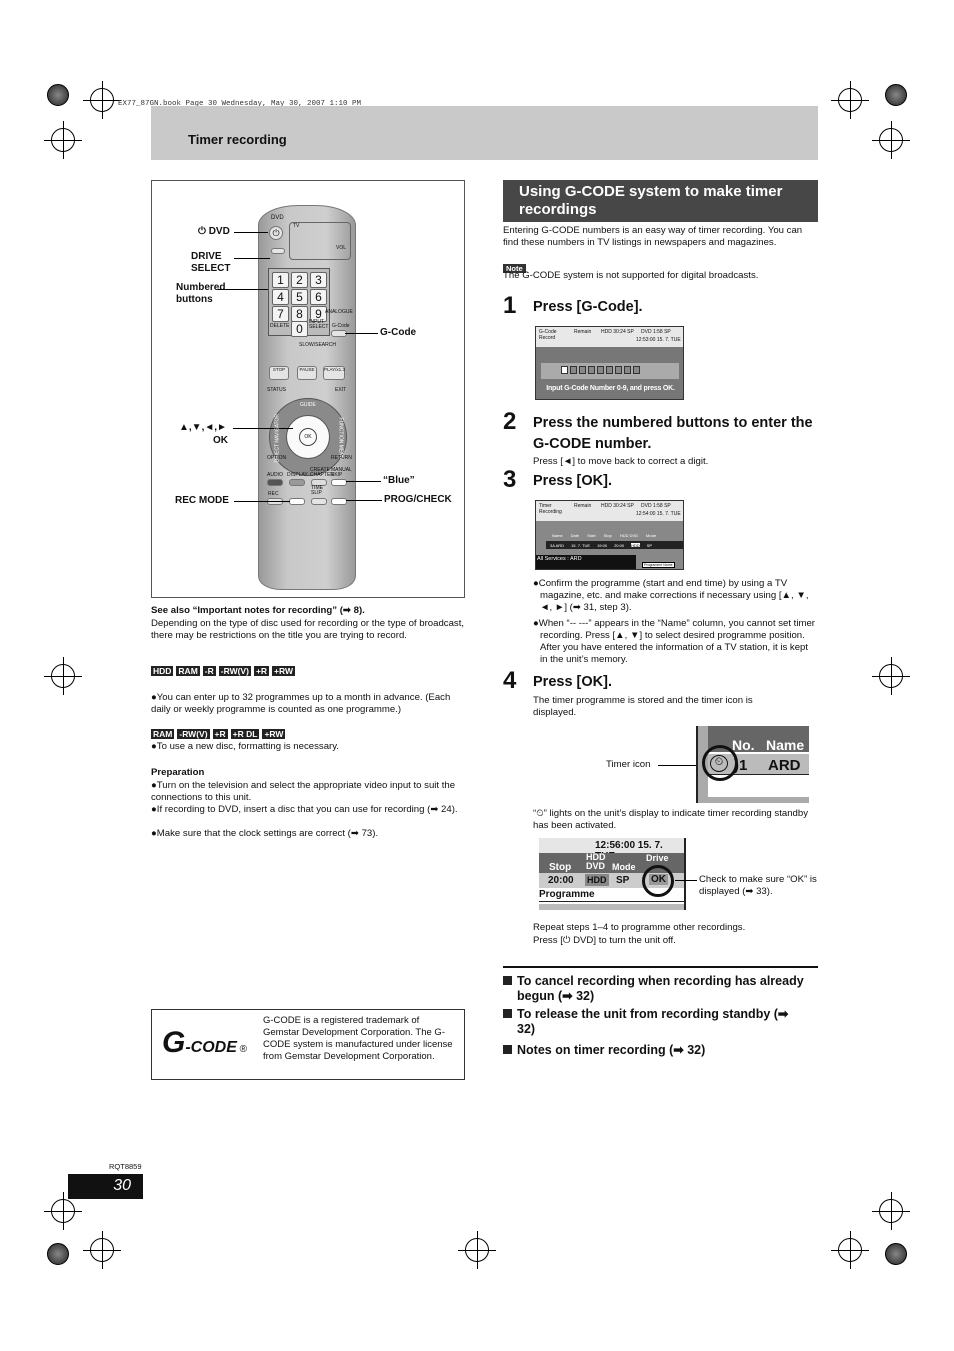 This screenshot has width=954, height=1351. Describe the element at coordinates (398, 332) in the screenshot. I see `label-gcode: G-Code` at that location.